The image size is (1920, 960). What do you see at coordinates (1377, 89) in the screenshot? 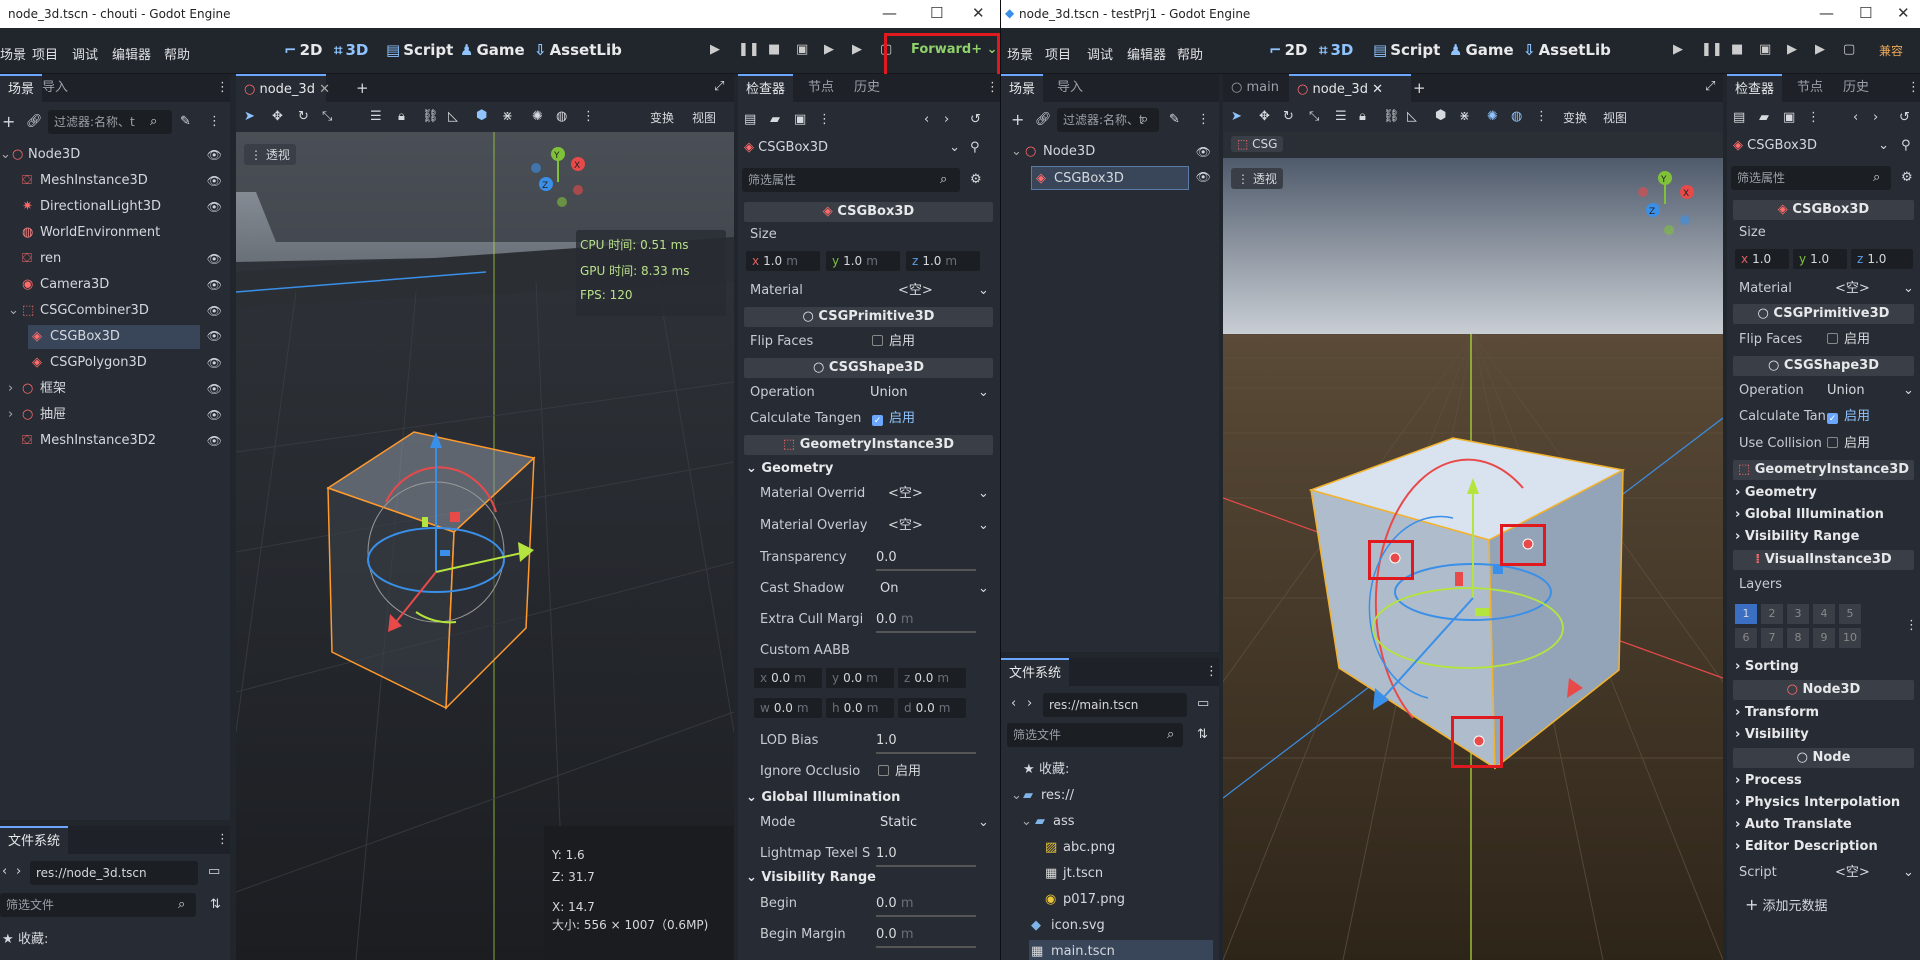
I see `close-tab-icon: ✕` at bounding box center [1377, 89].